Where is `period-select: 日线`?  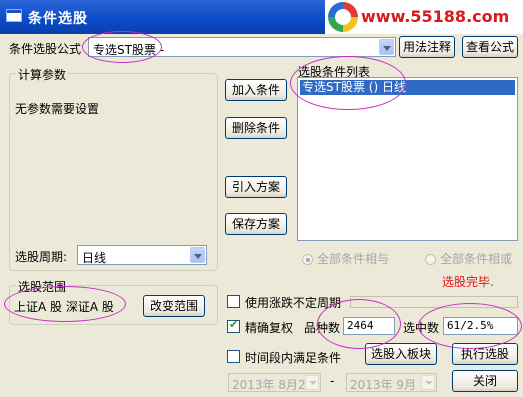 period-select: 日线 is located at coordinates (142, 255).